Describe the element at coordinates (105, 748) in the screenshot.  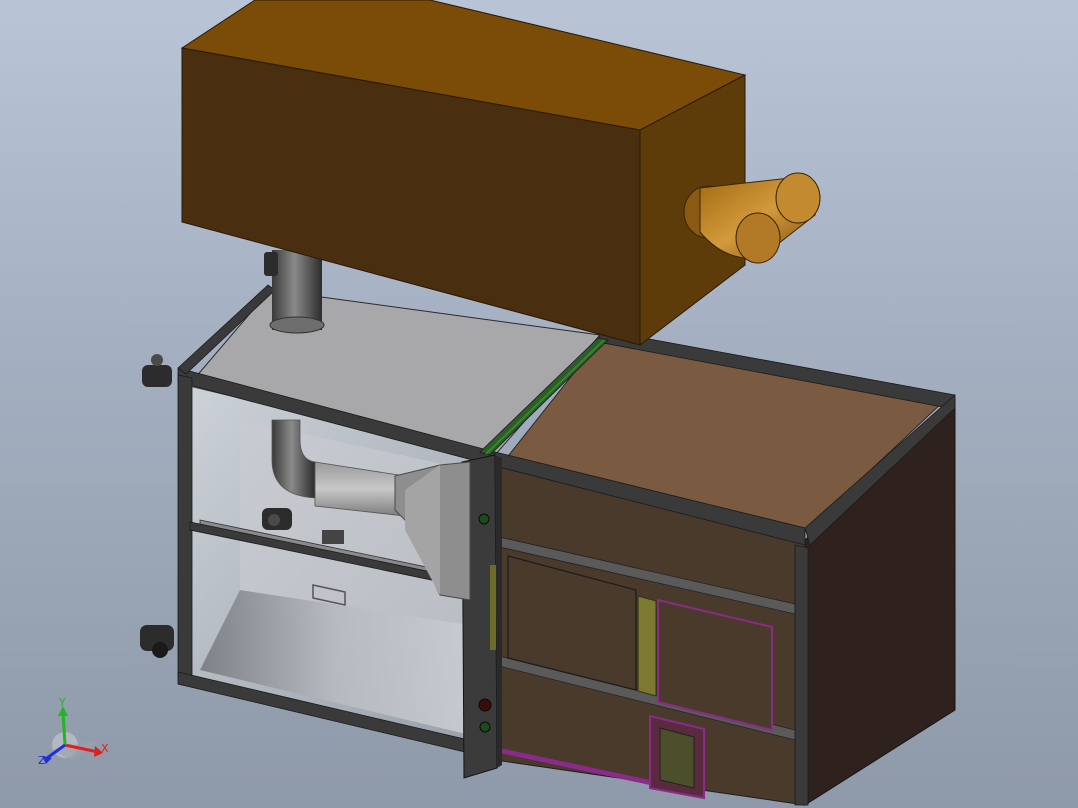
I see `triad-x-label: X` at that location.